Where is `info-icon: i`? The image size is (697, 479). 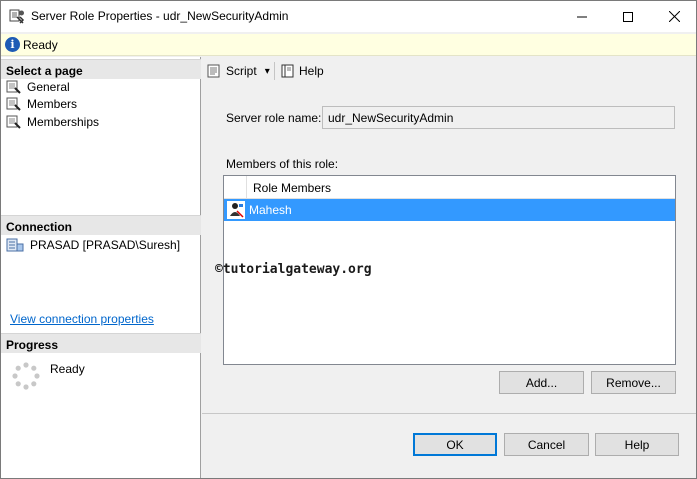
info-icon: i is located at coordinates (12, 44).